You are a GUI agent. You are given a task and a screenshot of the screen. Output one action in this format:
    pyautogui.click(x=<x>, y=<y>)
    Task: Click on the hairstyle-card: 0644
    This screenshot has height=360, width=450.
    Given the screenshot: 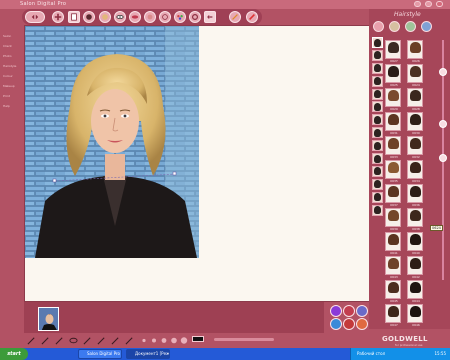 What is the action you would take?
    pyautogui.click(x=415, y=291)
    